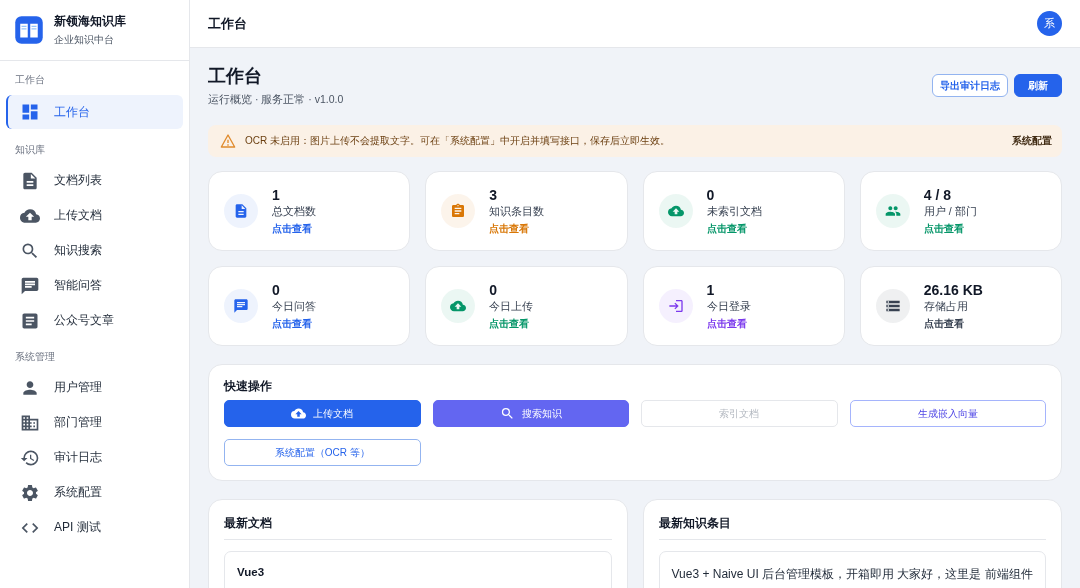 The height and width of the screenshot is (588, 1080). I want to click on stat-label: 今日上传, so click(511, 306).